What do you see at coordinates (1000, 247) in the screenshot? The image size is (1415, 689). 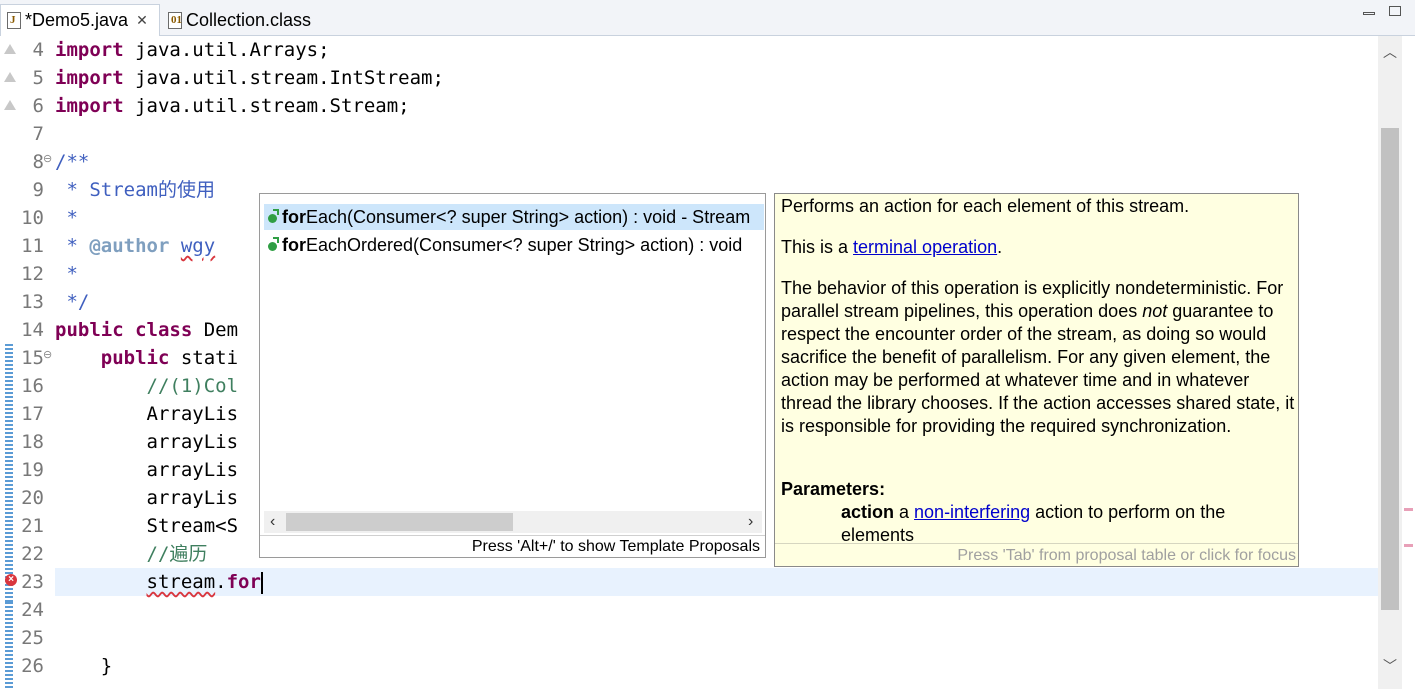 I see `doc-text: .` at bounding box center [1000, 247].